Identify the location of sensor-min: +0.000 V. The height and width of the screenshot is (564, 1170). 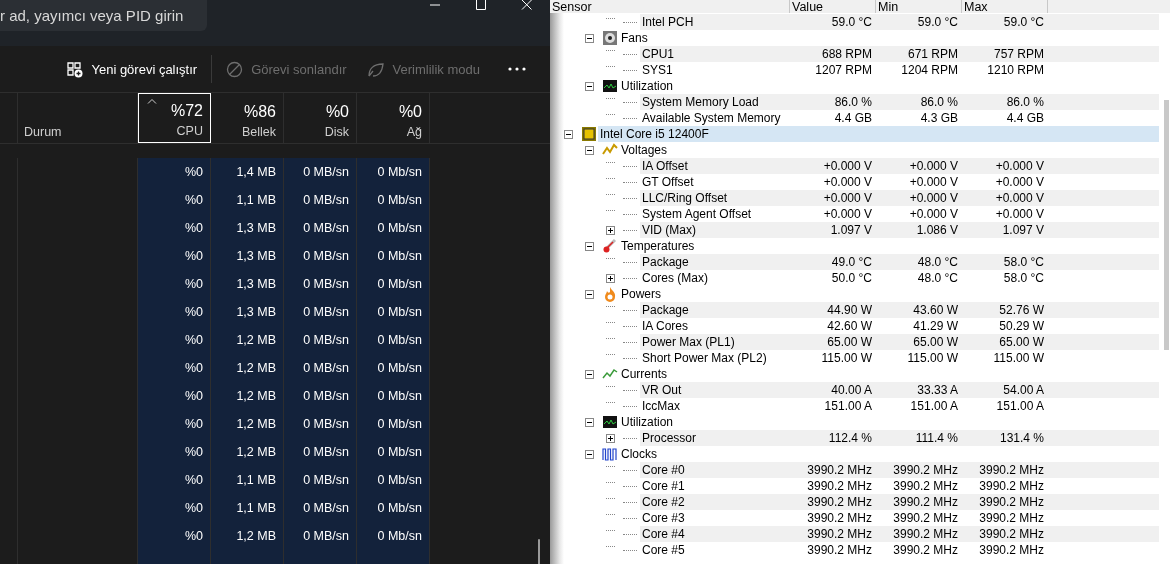
(933, 182).